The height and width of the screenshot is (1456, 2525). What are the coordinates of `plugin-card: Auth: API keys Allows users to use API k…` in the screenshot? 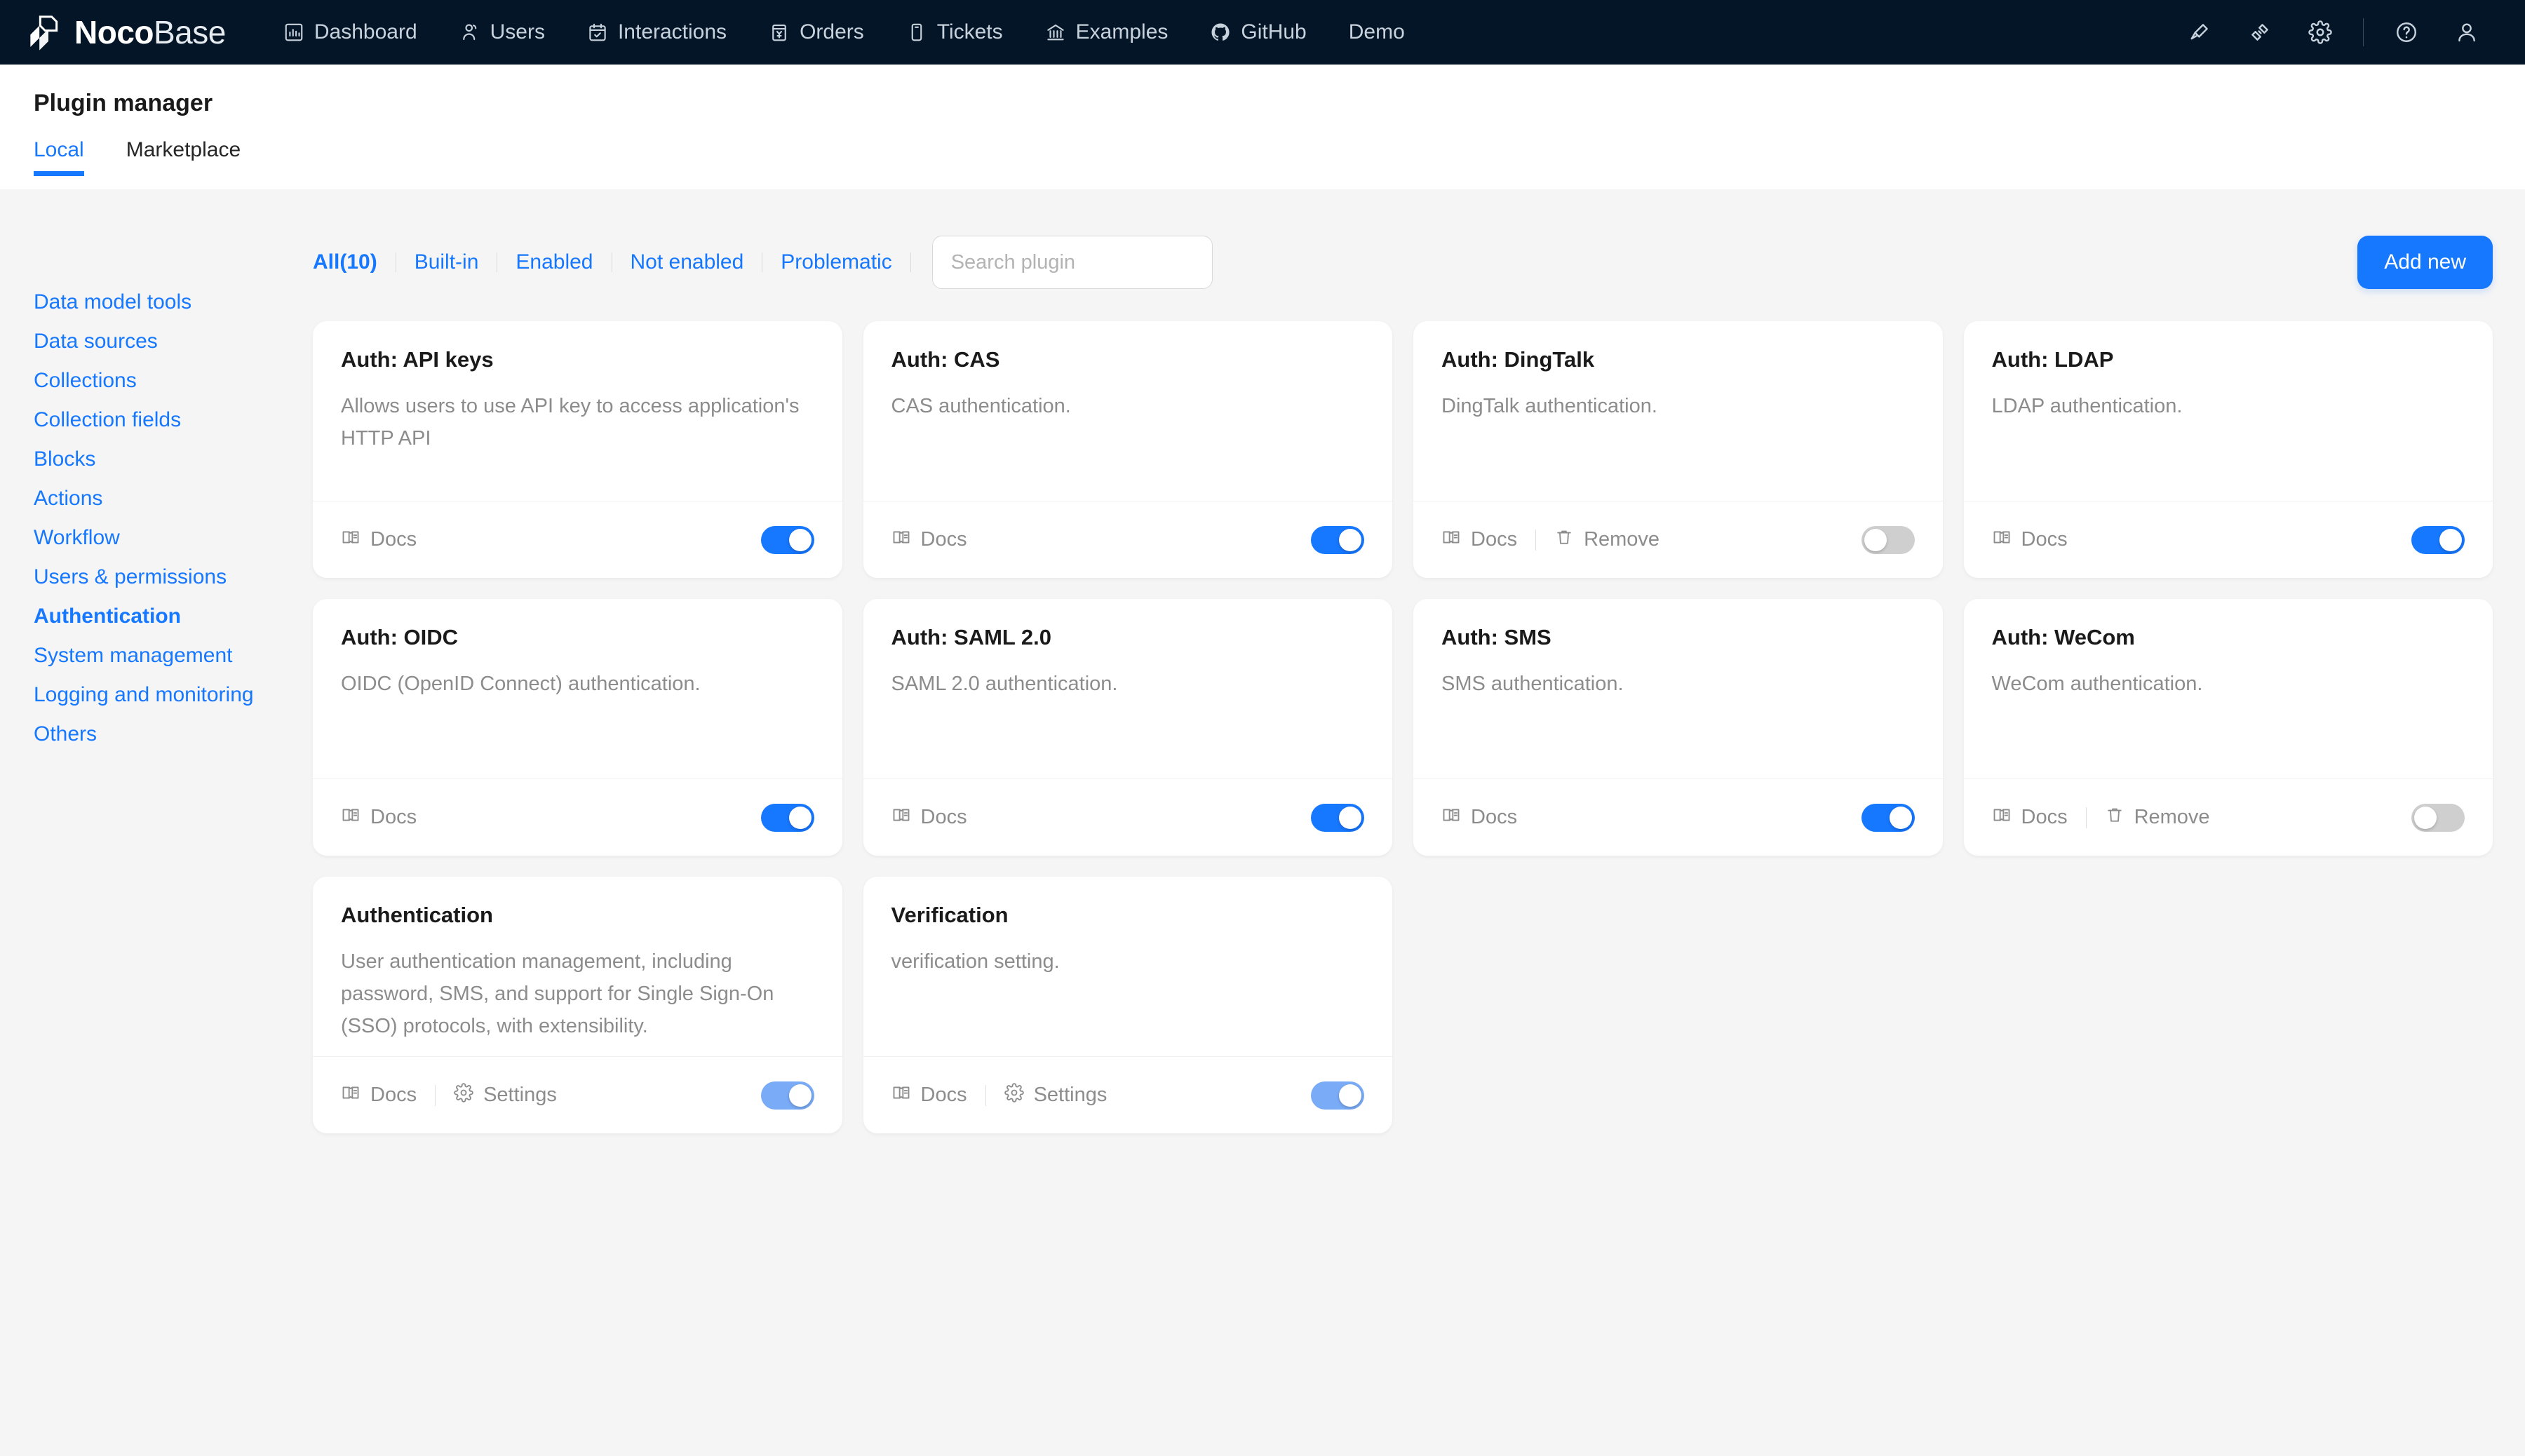 It's located at (577, 449).